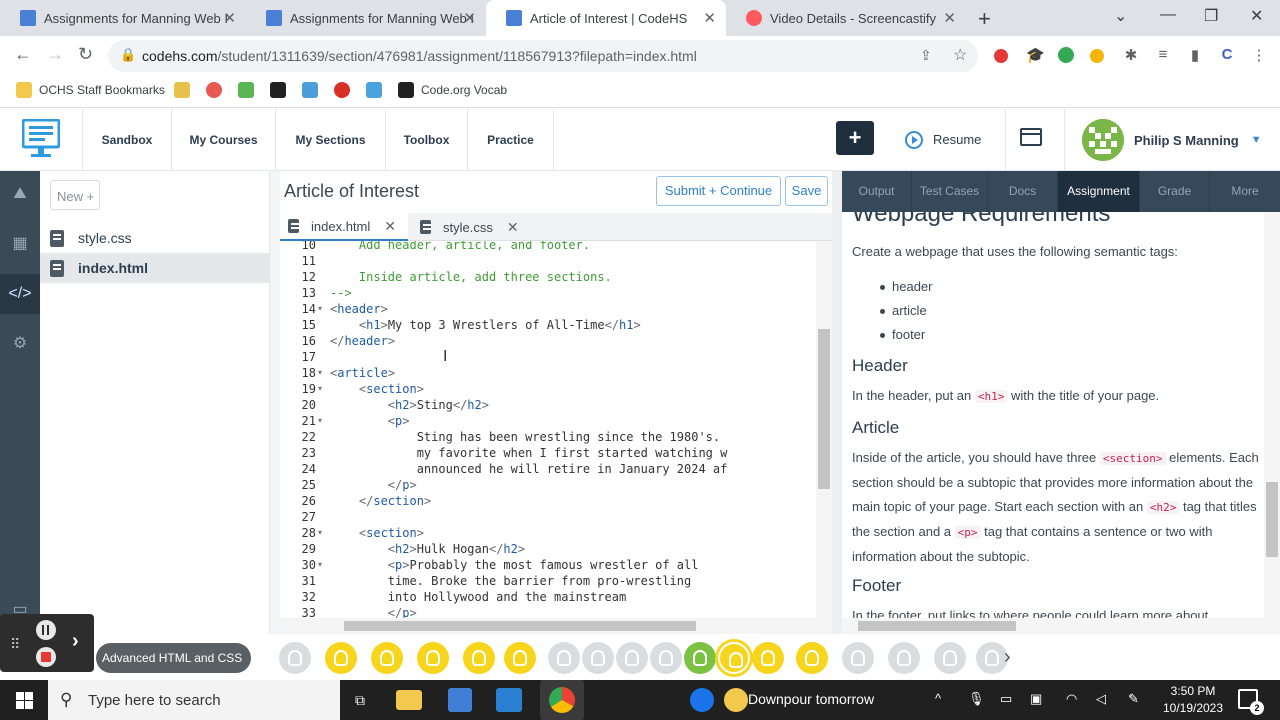 Image resolution: width=1280 pixels, height=720 pixels. What do you see at coordinates (949, 139) in the screenshot?
I see `resume-button: Resume` at bounding box center [949, 139].